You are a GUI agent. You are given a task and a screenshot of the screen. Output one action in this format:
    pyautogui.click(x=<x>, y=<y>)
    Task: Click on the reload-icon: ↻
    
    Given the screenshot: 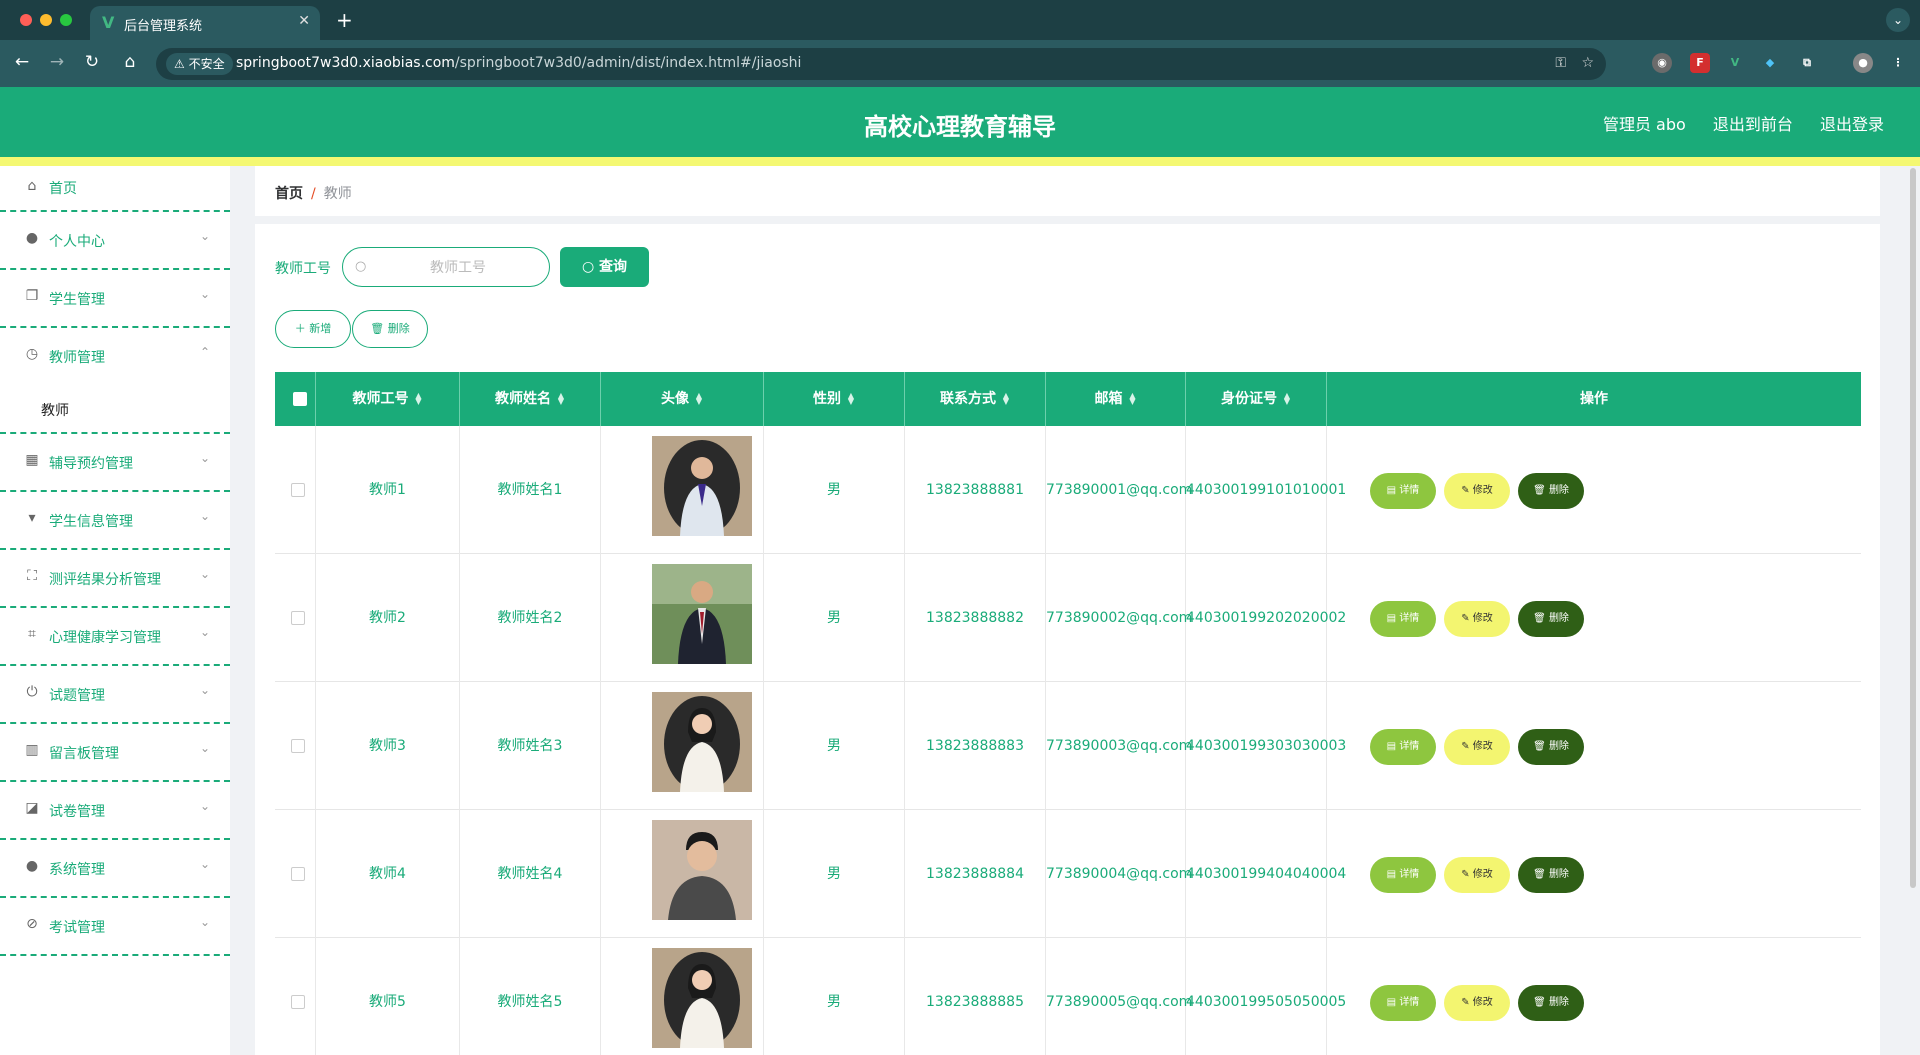 What is the action you would take?
    pyautogui.click(x=92, y=62)
    